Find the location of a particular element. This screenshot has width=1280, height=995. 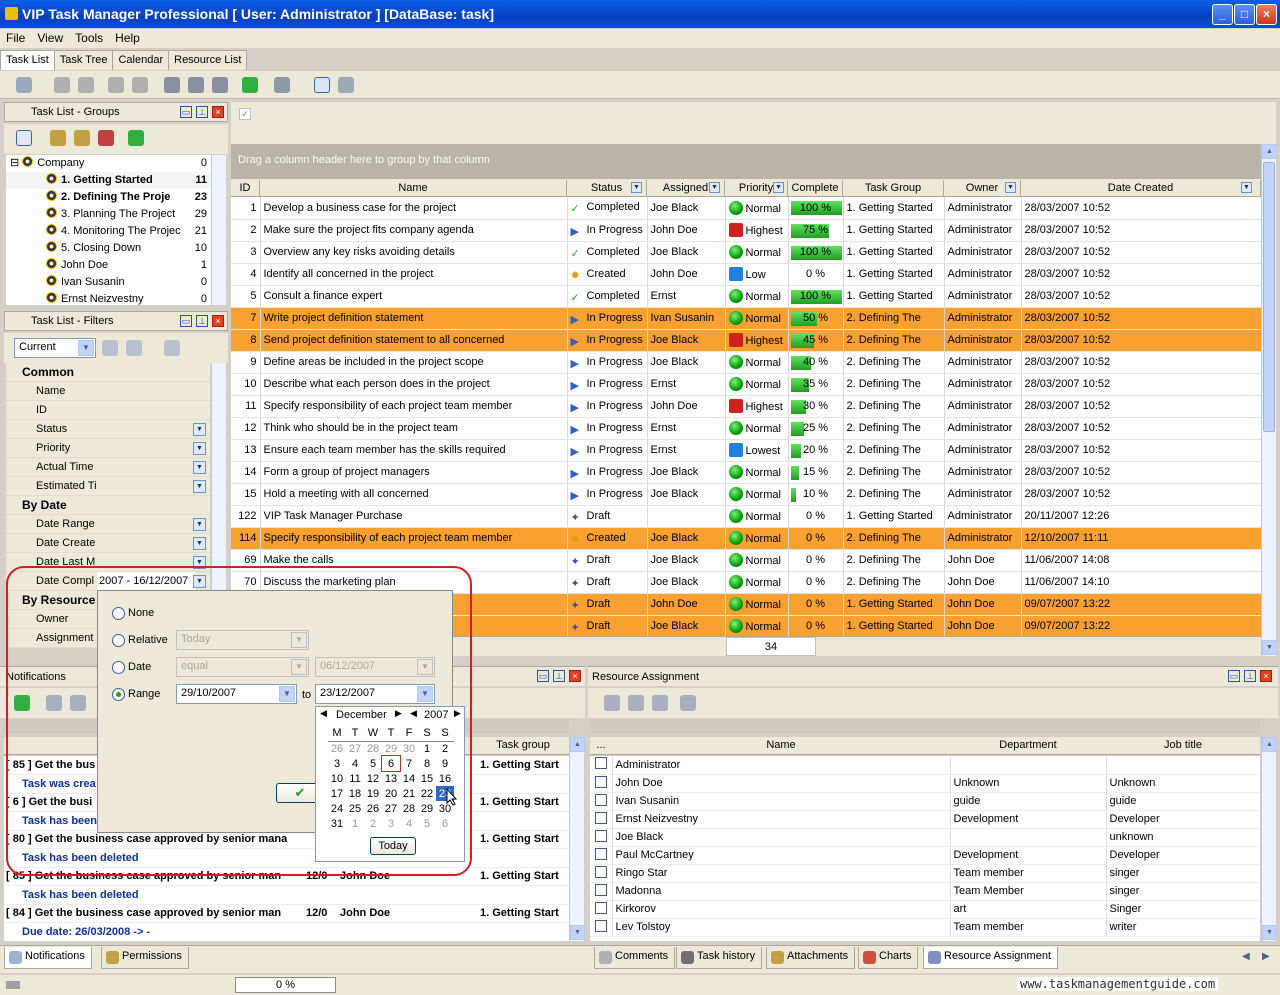

delete-icon is located at coordinates (140, 85).